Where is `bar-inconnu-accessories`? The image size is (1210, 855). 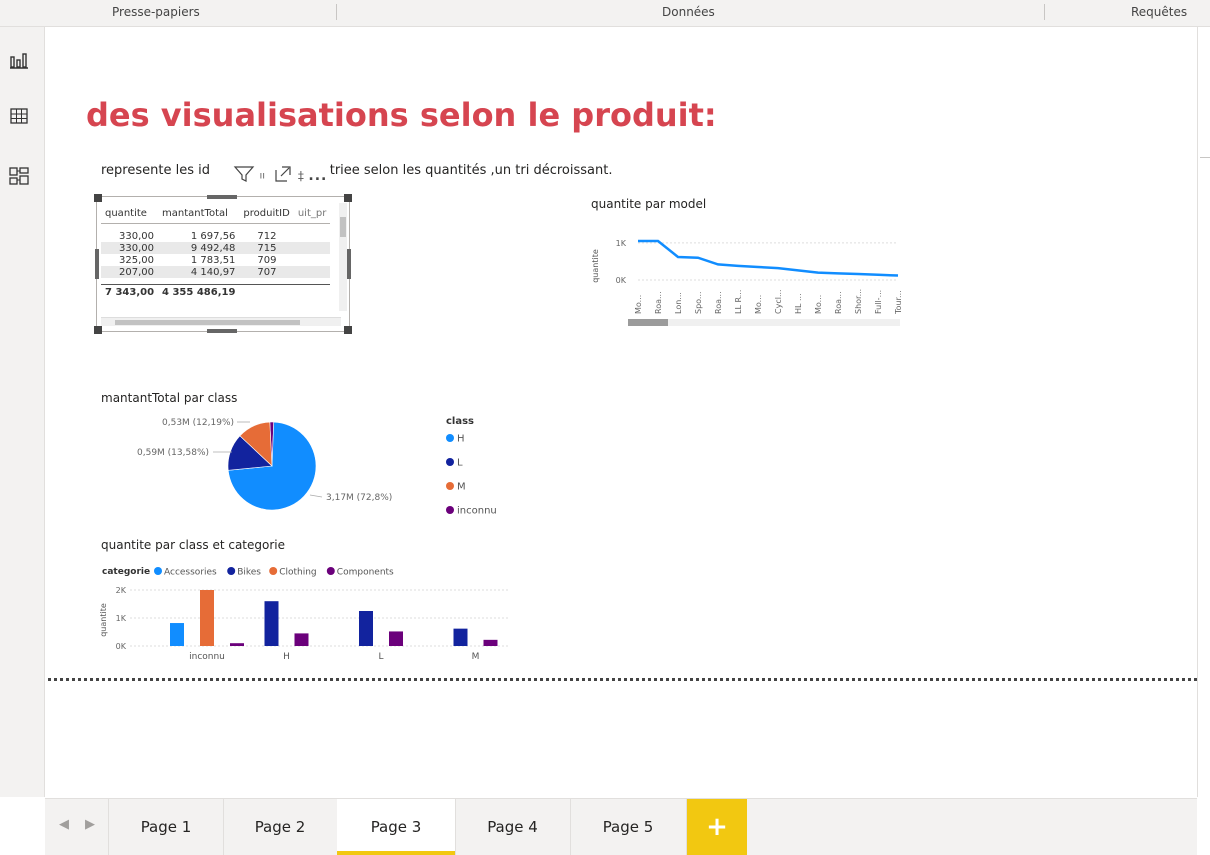
bar-inconnu-accessories is located at coordinates (177, 634).